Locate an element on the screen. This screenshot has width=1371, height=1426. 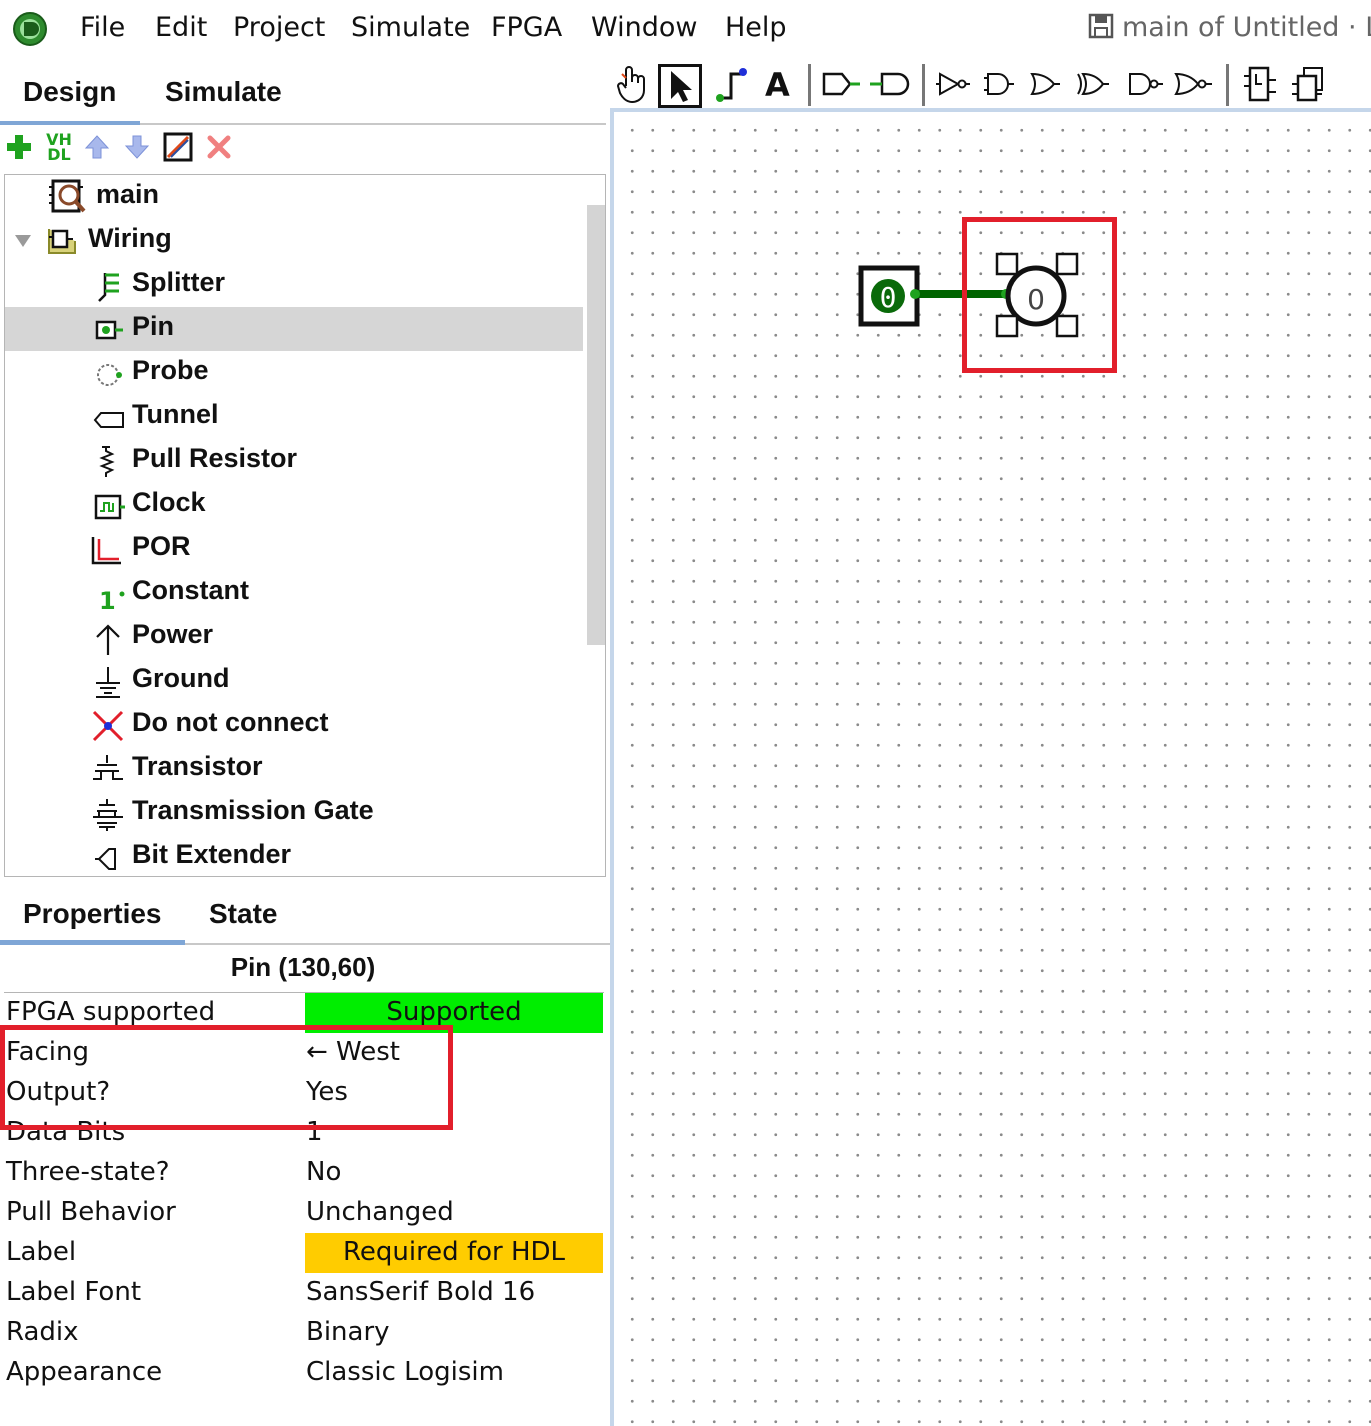
prop-value-radix: Binary is located at coordinates (348, 1332).